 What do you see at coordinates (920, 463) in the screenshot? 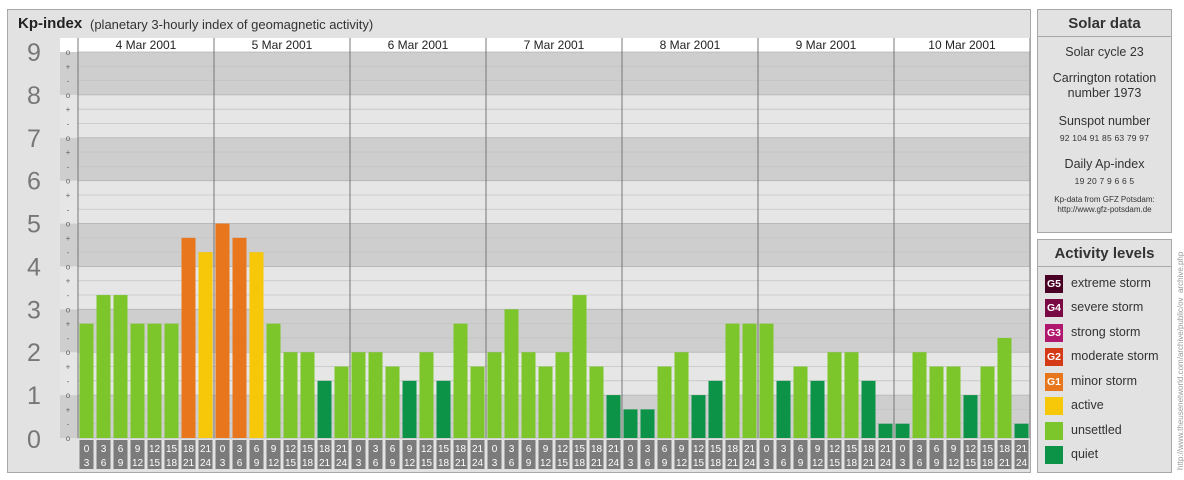
I see `interval-end-label: 6` at bounding box center [920, 463].